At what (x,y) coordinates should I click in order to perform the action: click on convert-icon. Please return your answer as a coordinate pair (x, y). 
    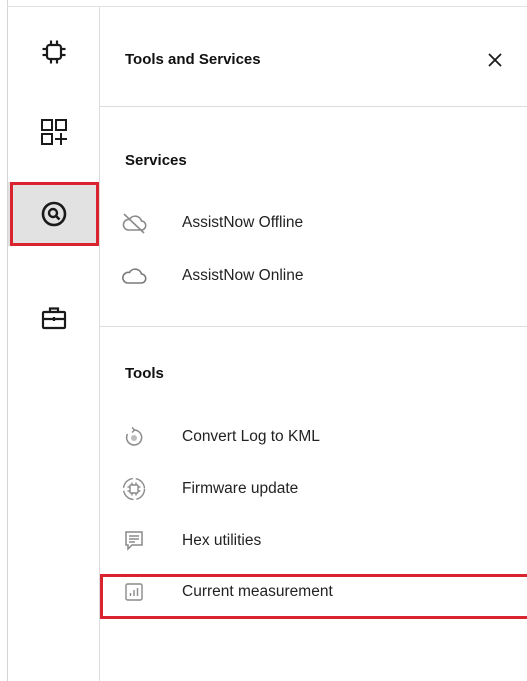
    Looking at the image, I should click on (134, 437).